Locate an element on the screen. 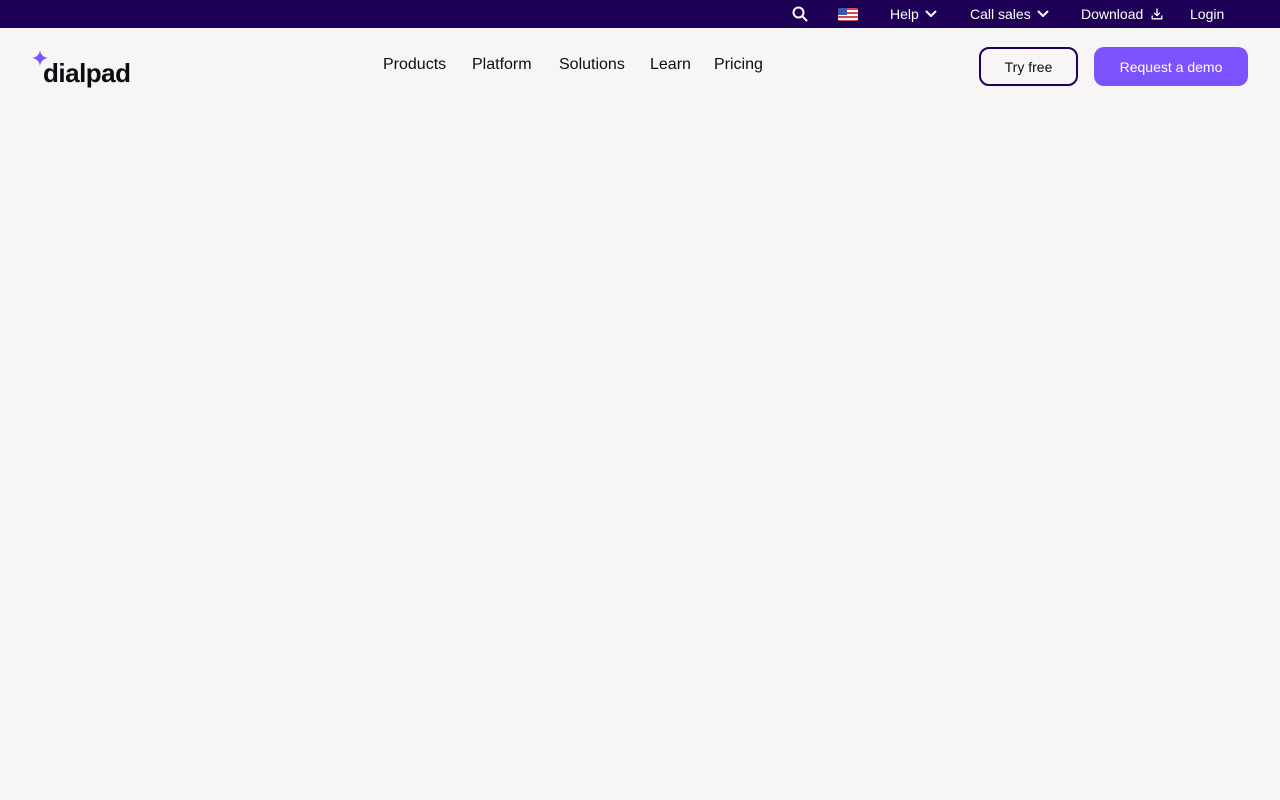 This screenshot has height=800, width=1280. call-sales-label: Call sales is located at coordinates (1000, 14).